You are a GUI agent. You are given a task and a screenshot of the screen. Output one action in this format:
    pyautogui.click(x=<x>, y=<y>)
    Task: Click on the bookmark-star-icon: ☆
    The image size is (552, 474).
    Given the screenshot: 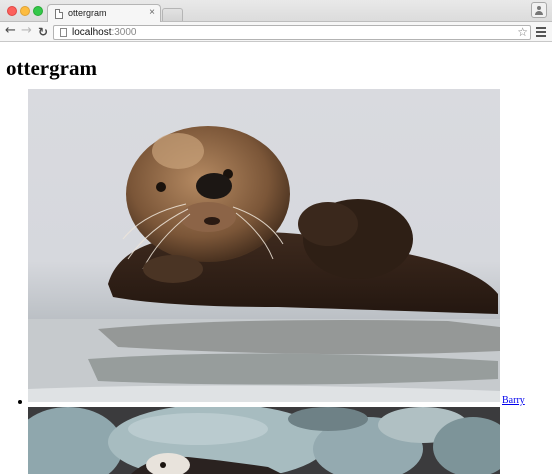 What is the action you would take?
    pyautogui.click(x=522, y=32)
    